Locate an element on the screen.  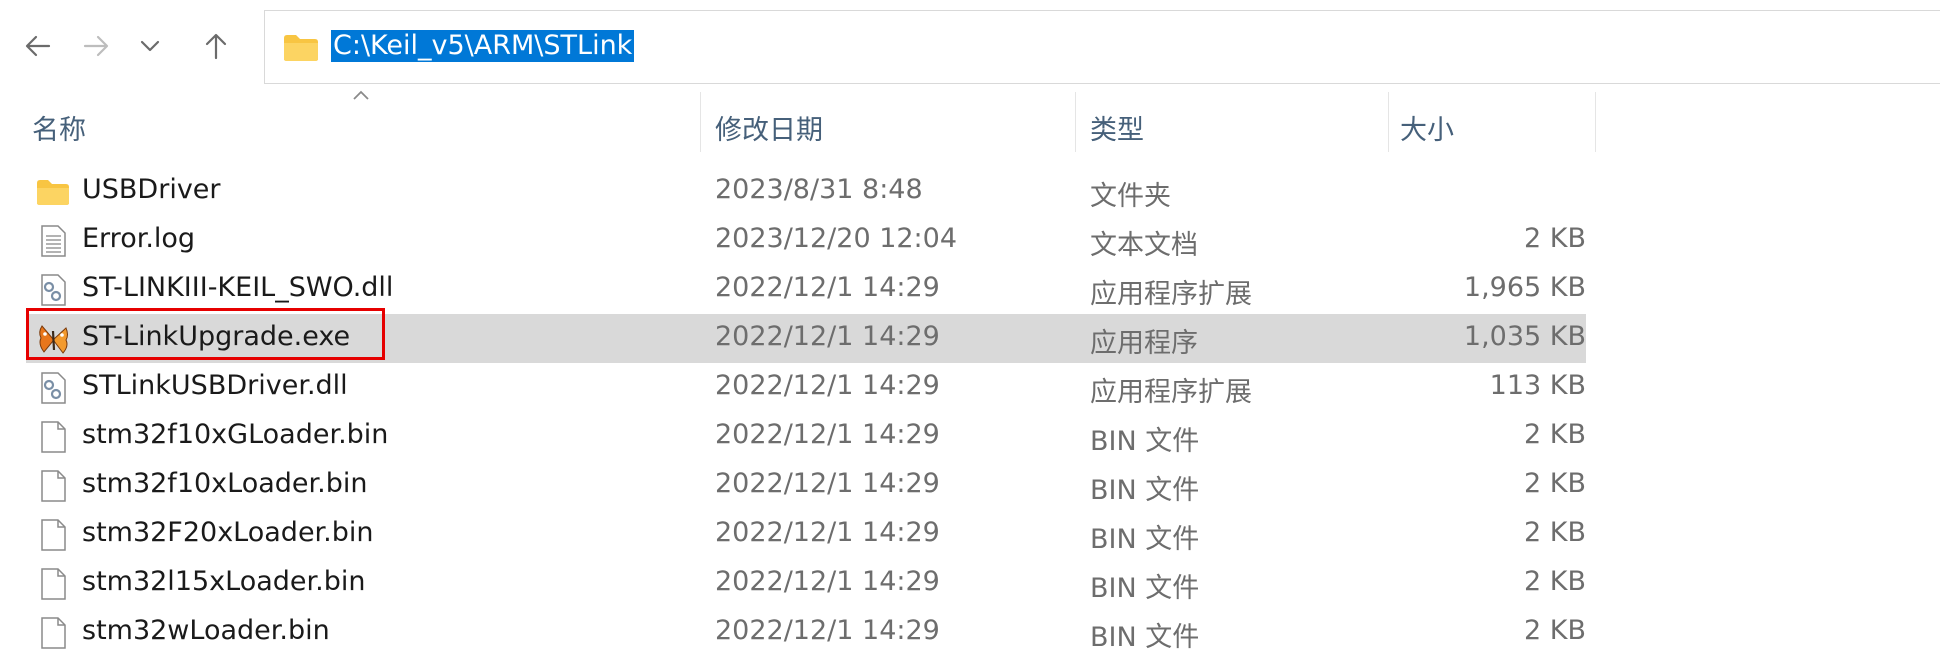
column-header-type: 类型 is located at coordinates (1117, 127).